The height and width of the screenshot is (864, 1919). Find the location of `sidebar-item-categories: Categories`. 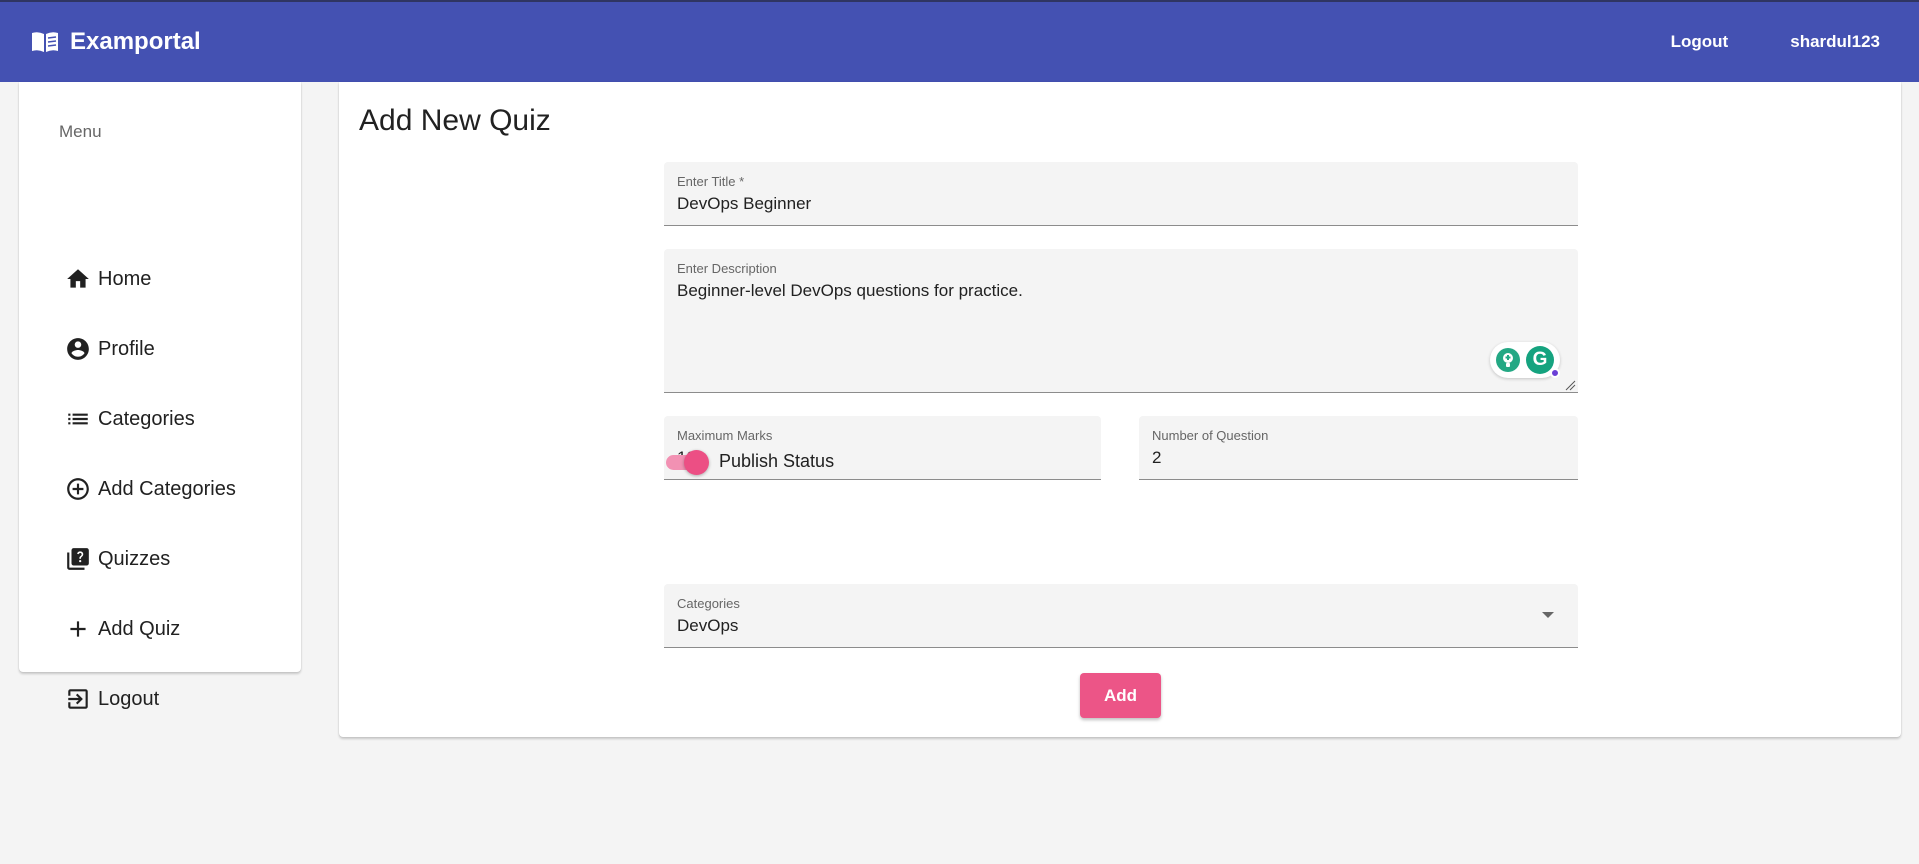

sidebar-item-categories: Categories is located at coordinates (129, 419).